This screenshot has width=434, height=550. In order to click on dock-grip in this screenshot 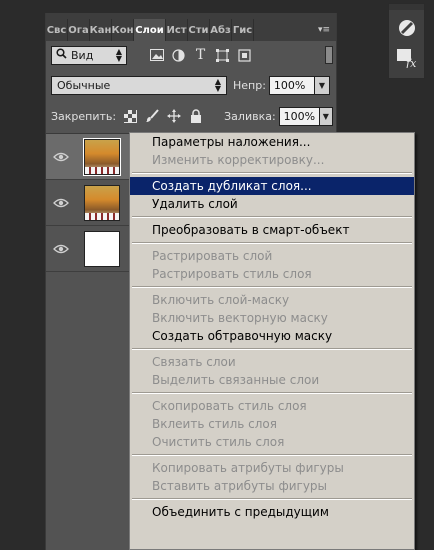, I will do `click(406, 7)`.